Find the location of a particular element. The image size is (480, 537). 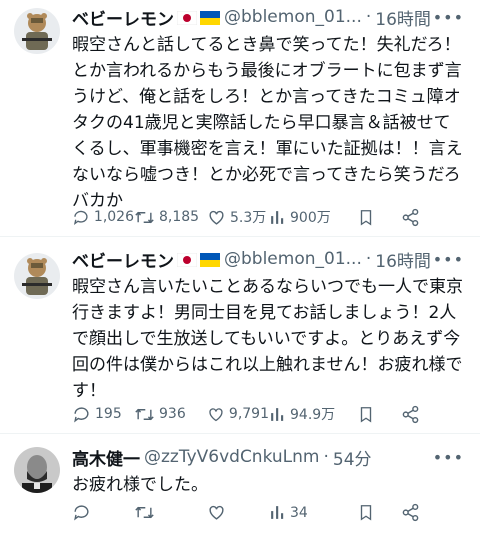

repost-count: 936 is located at coordinates (172, 414).